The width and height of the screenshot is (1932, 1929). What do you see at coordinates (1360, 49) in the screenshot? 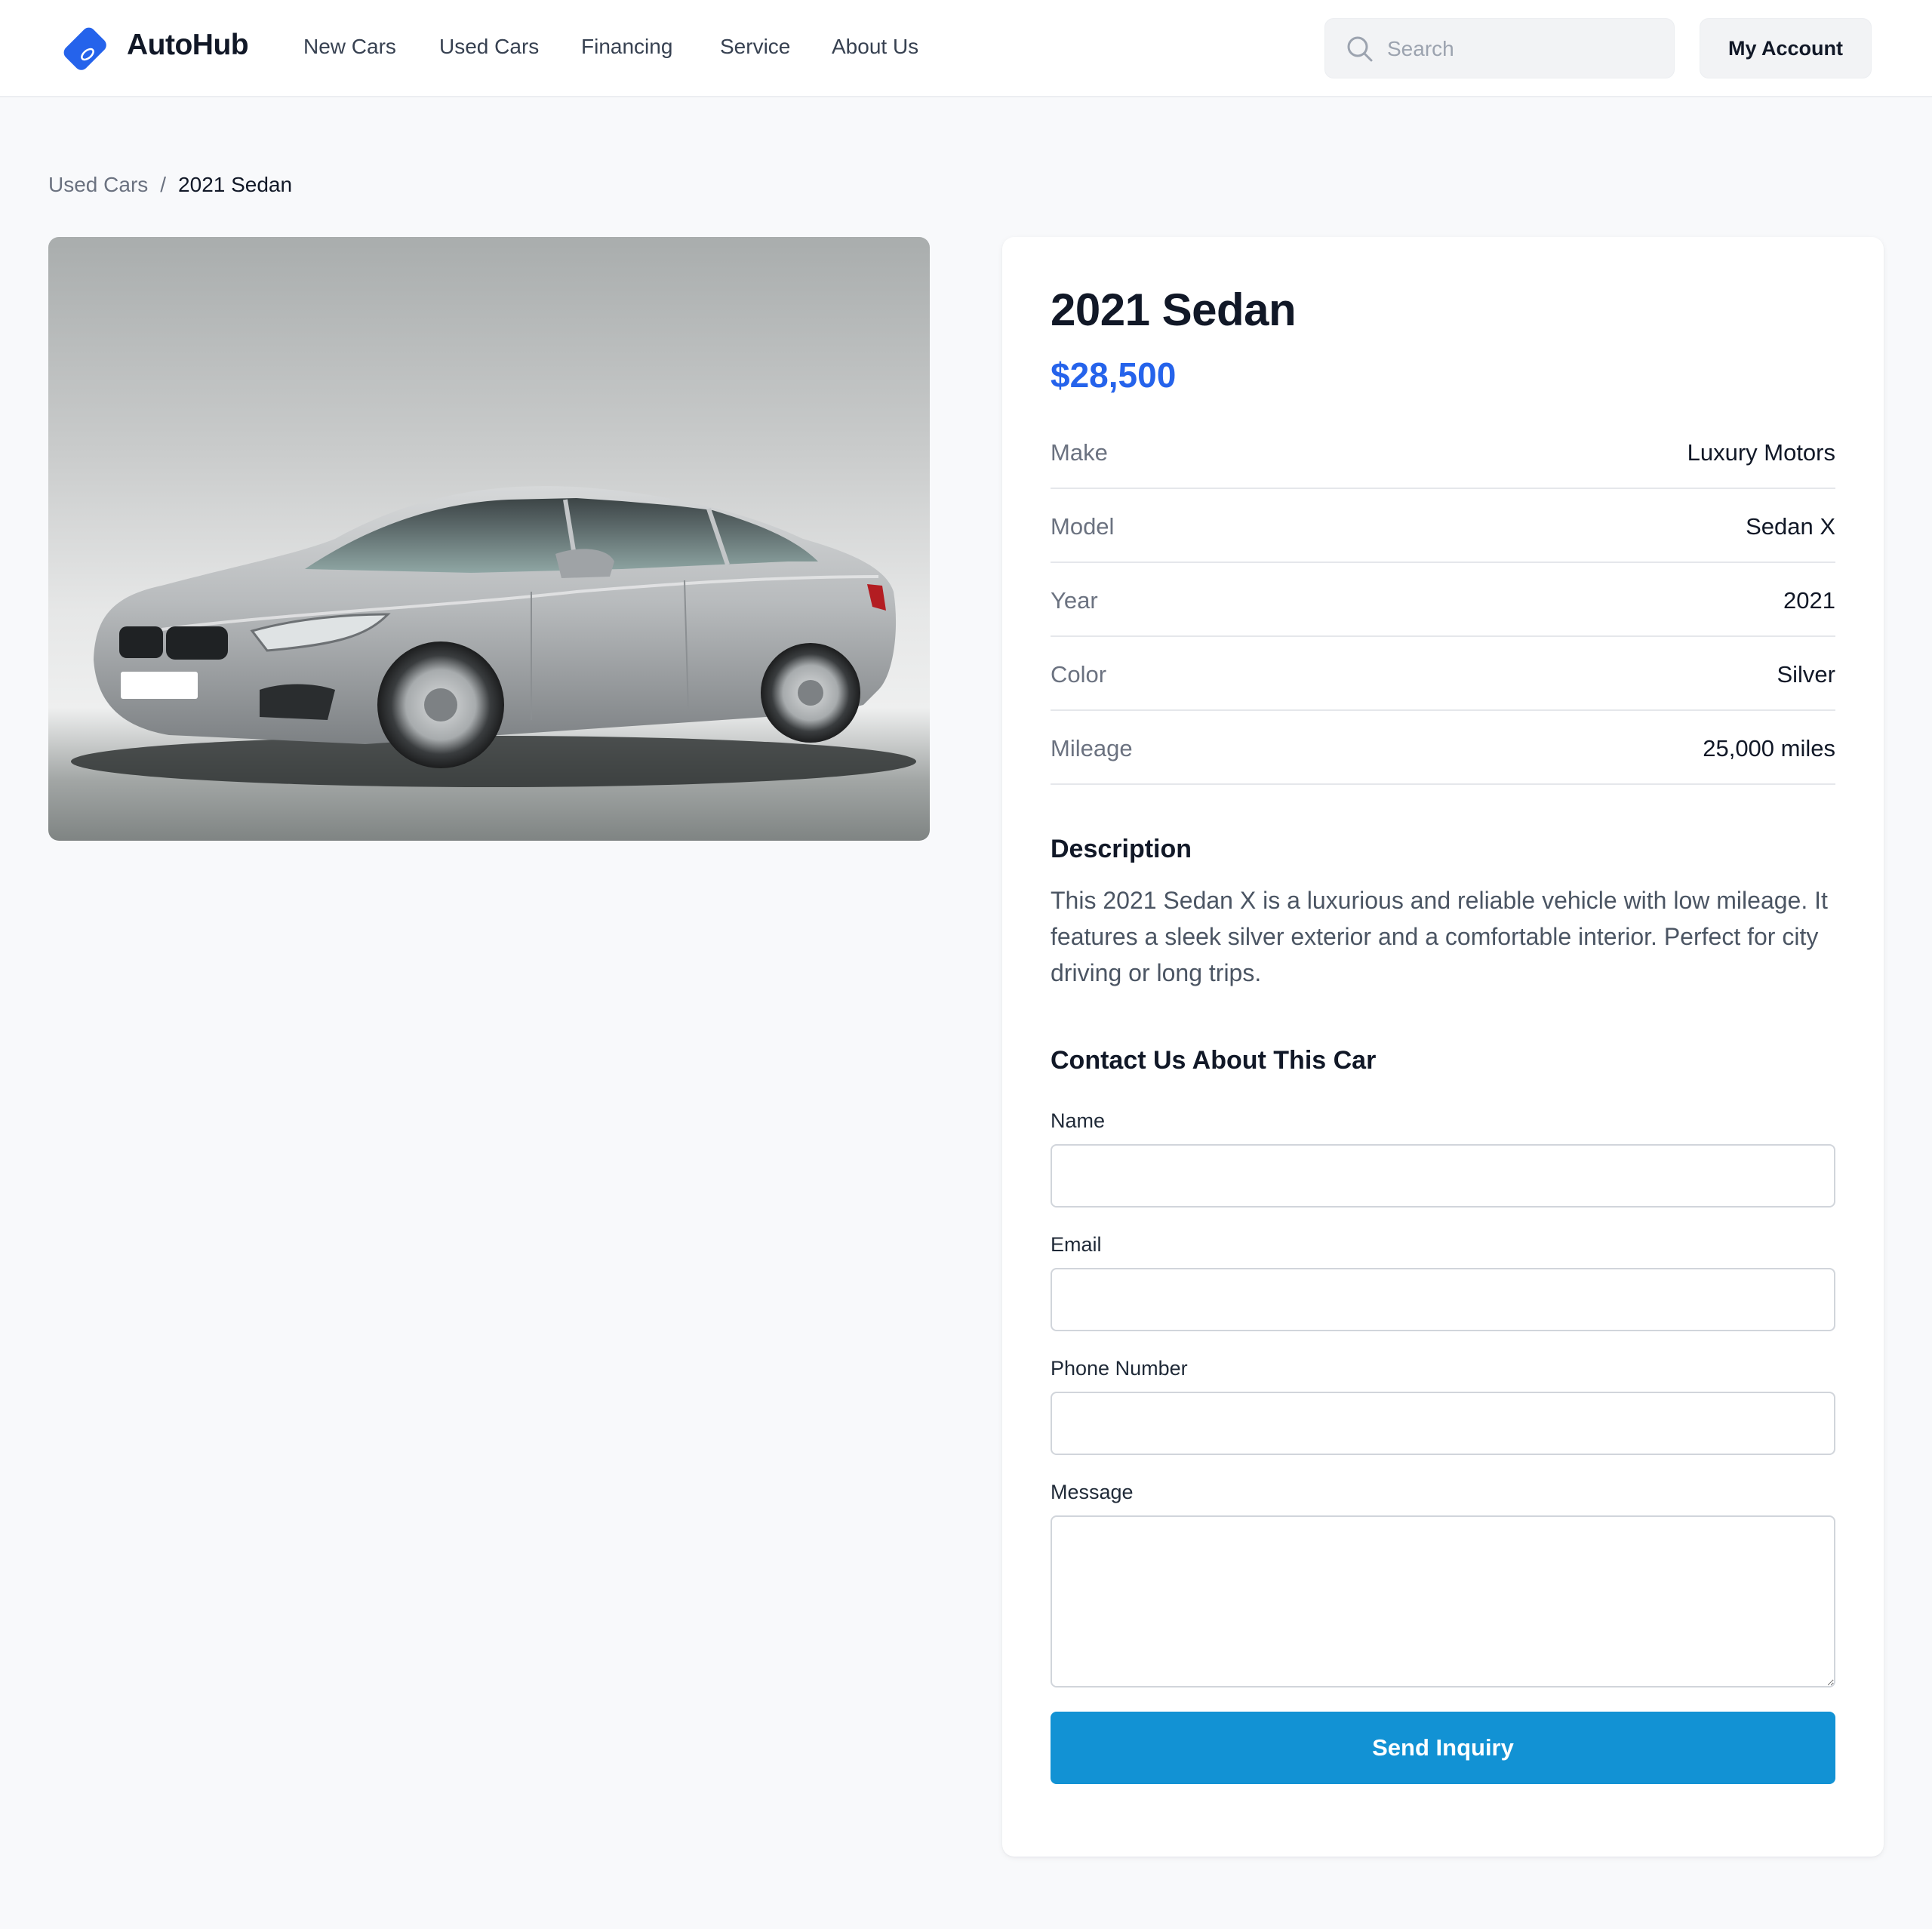
I see `search-icon` at bounding box center [1360, 49].